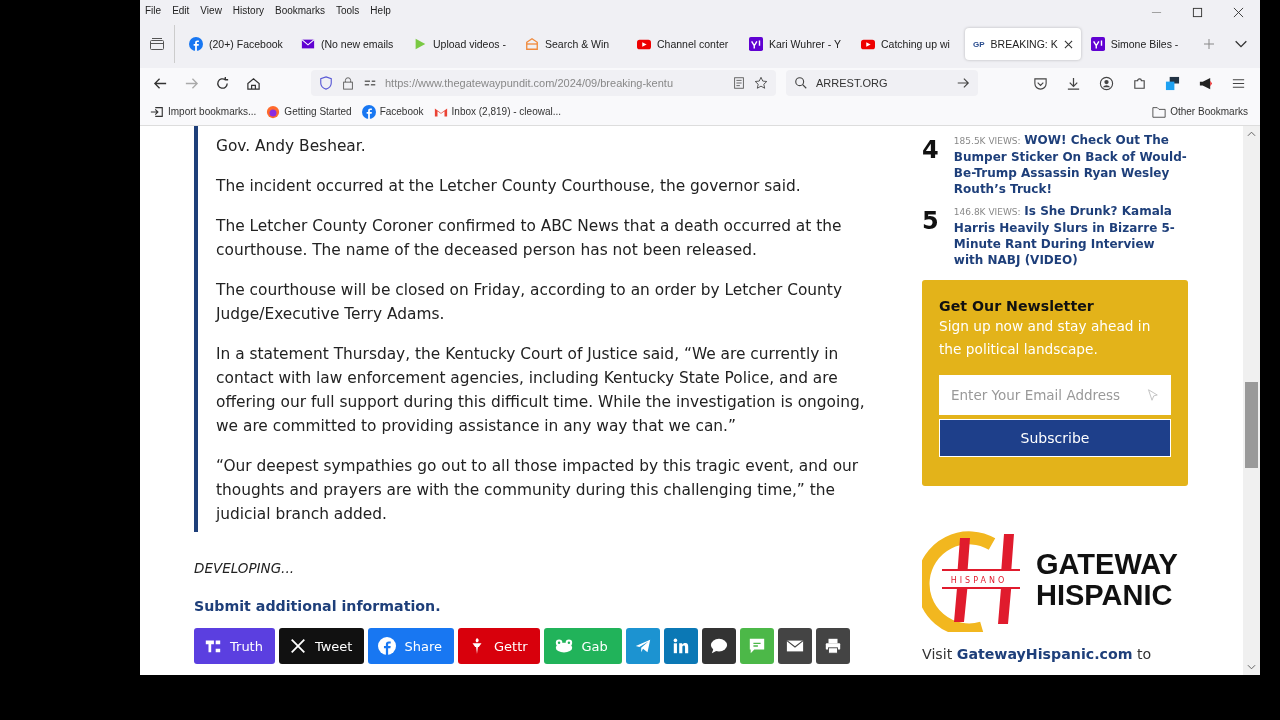  I want to click on trending-link: 146.8K VIEWS: Is She Drunk? Kamala Harris Heavily Slurs in Bizarre 5-Minute Rant During Interview with NABJ (VIDEO), so click(1070, 235).